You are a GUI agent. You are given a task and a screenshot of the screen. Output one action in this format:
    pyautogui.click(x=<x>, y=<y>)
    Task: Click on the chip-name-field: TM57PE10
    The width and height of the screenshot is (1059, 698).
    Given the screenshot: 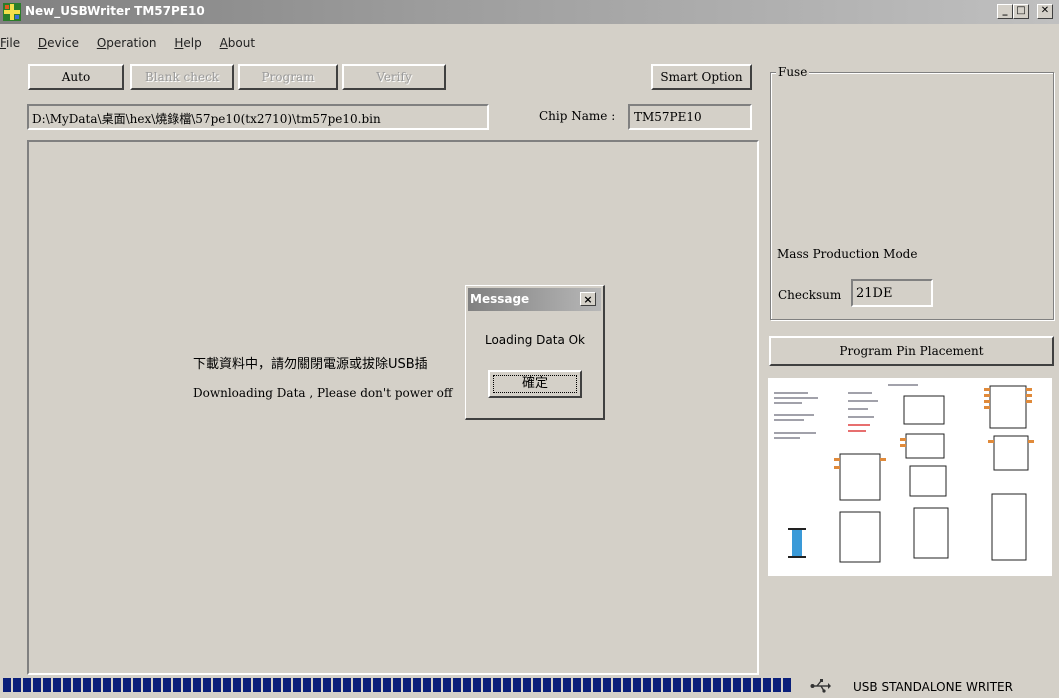 What is the action you would take?
    pyautogui.click(x=690, y=117)
    